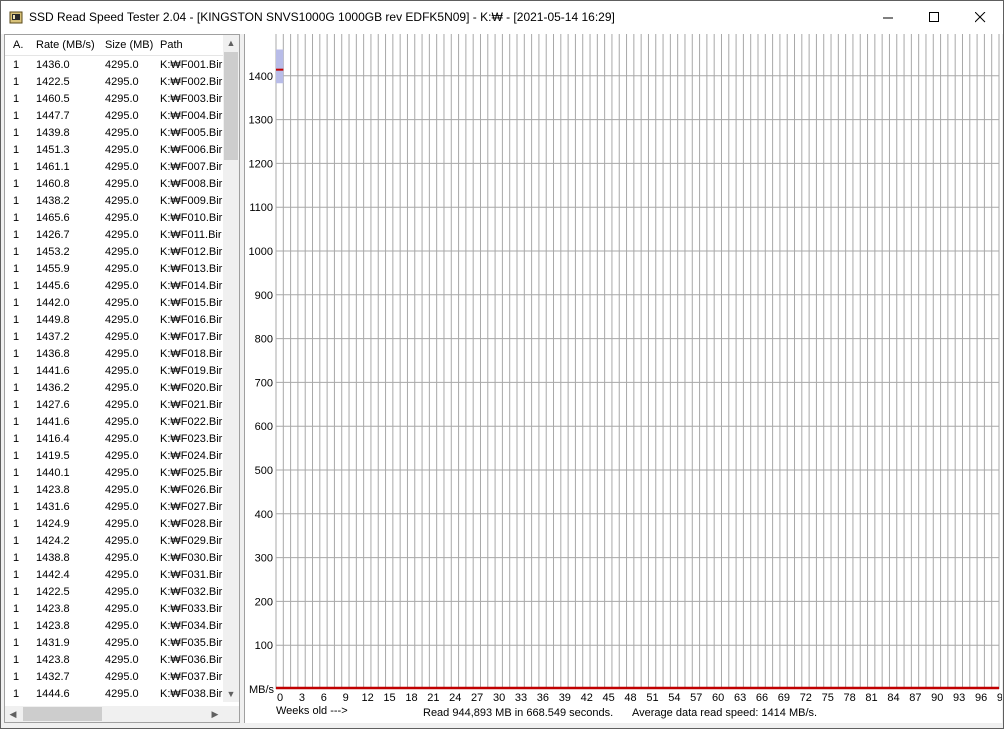 Image resolution: width=1004 pixels, height=729 pixels. Describe the element at coordinates (191, 116) in the screenshot. I see `cell-path: K:₩F004.Bir` at that location.